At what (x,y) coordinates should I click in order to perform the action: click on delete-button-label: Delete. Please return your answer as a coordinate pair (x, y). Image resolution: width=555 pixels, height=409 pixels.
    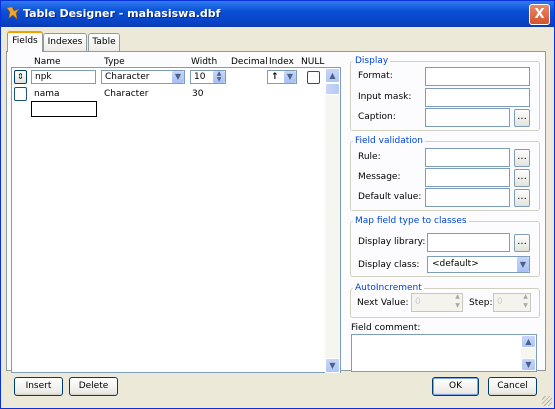
    Looking at the image, I should click on (93, 386).